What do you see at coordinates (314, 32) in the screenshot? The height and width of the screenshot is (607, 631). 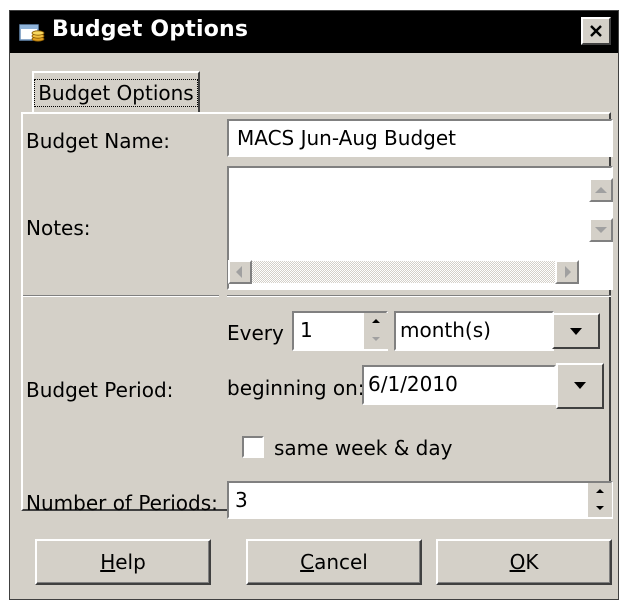 I see `title-bar: Budget Options` at bounding box center [314, 32].